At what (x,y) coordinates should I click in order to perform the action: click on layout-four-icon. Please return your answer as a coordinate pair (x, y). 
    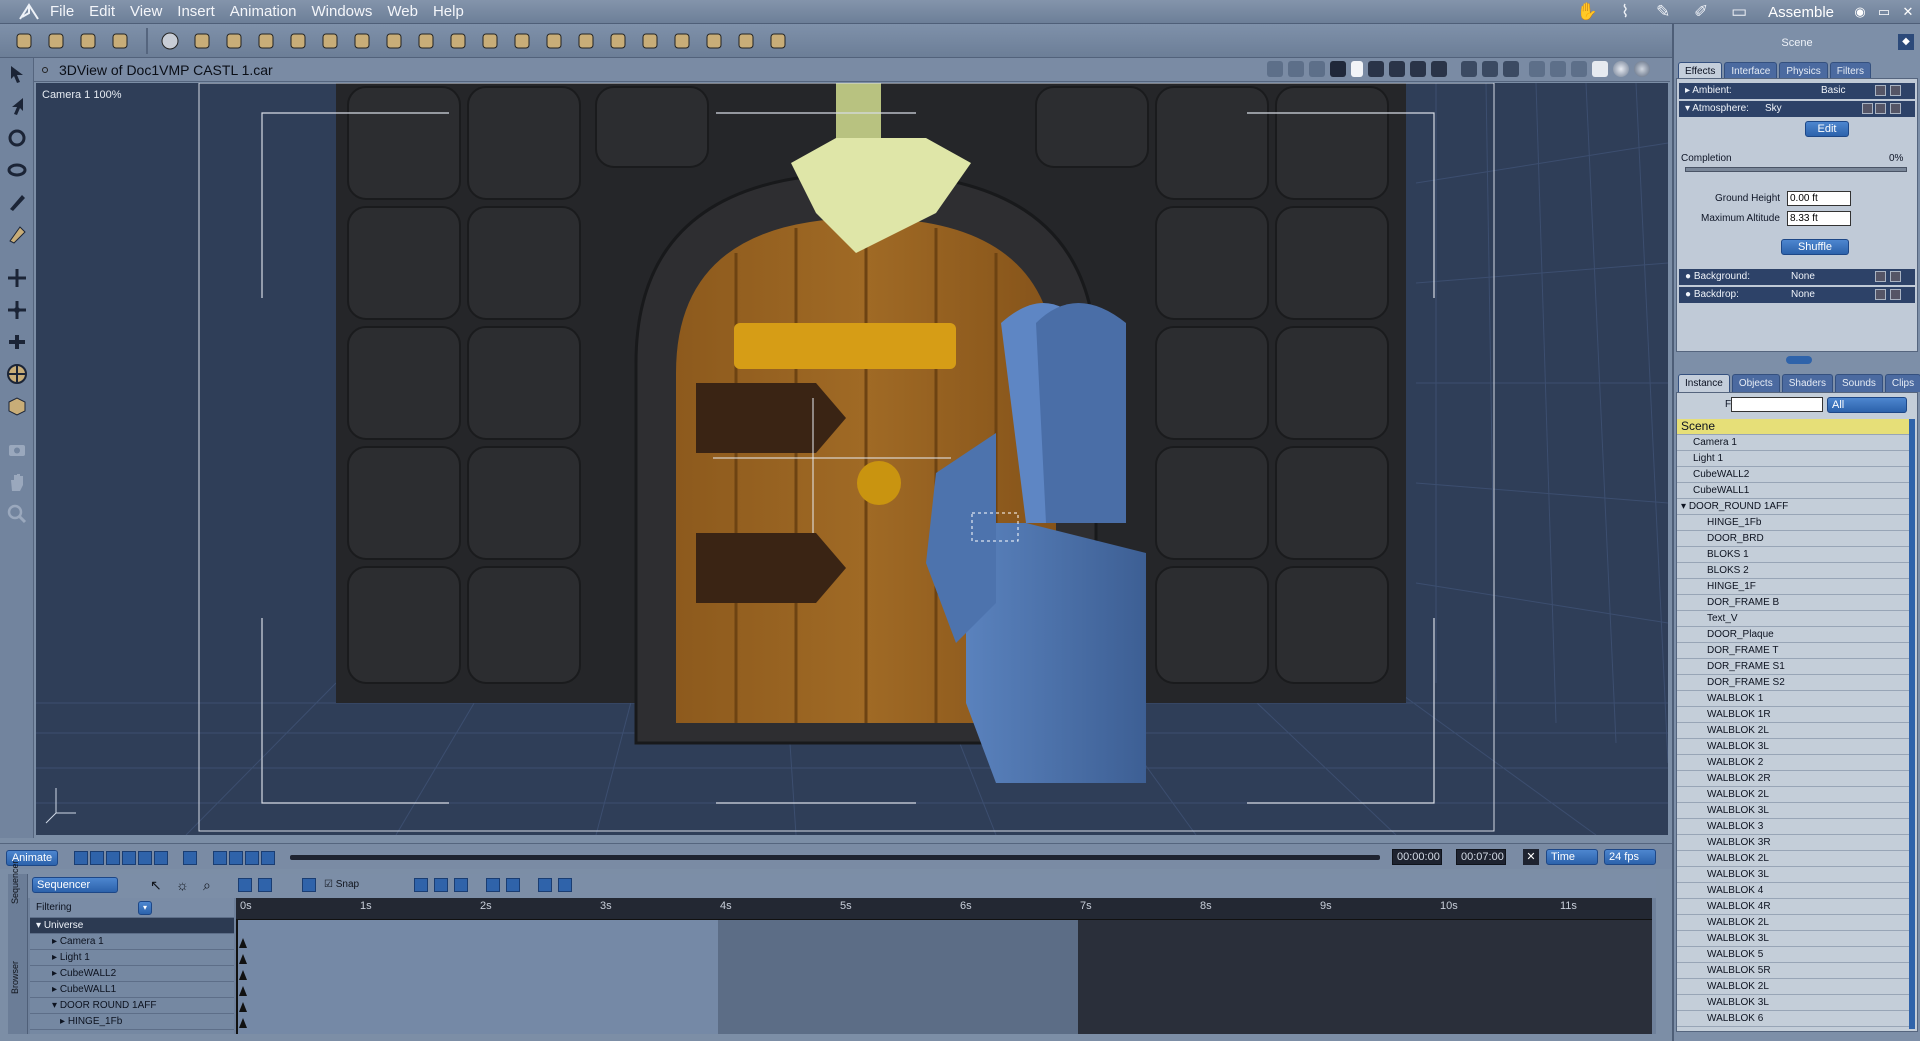
    Looking at the image, I should click on (1418, 69).